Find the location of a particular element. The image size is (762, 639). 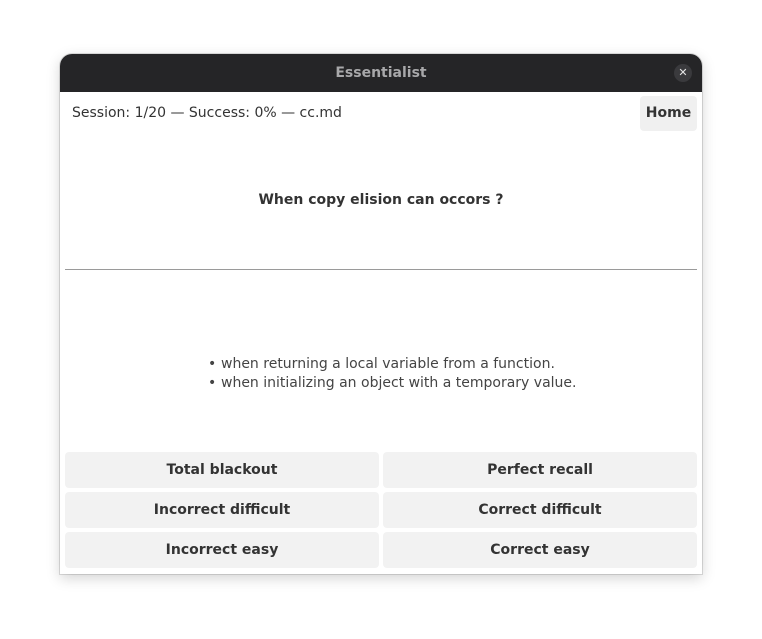

session-status: Session: 1/20 — Success: 0% — cc.md is located at coordinates (207, 113).